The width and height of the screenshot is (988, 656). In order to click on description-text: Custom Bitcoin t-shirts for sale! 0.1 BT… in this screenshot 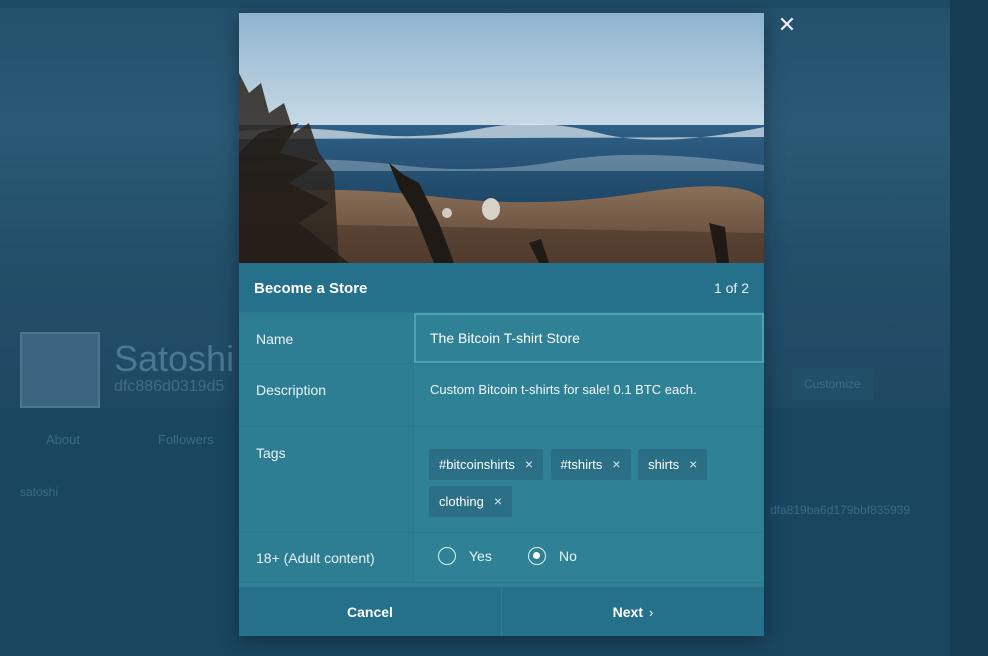, I will do `click(563, 389)`.